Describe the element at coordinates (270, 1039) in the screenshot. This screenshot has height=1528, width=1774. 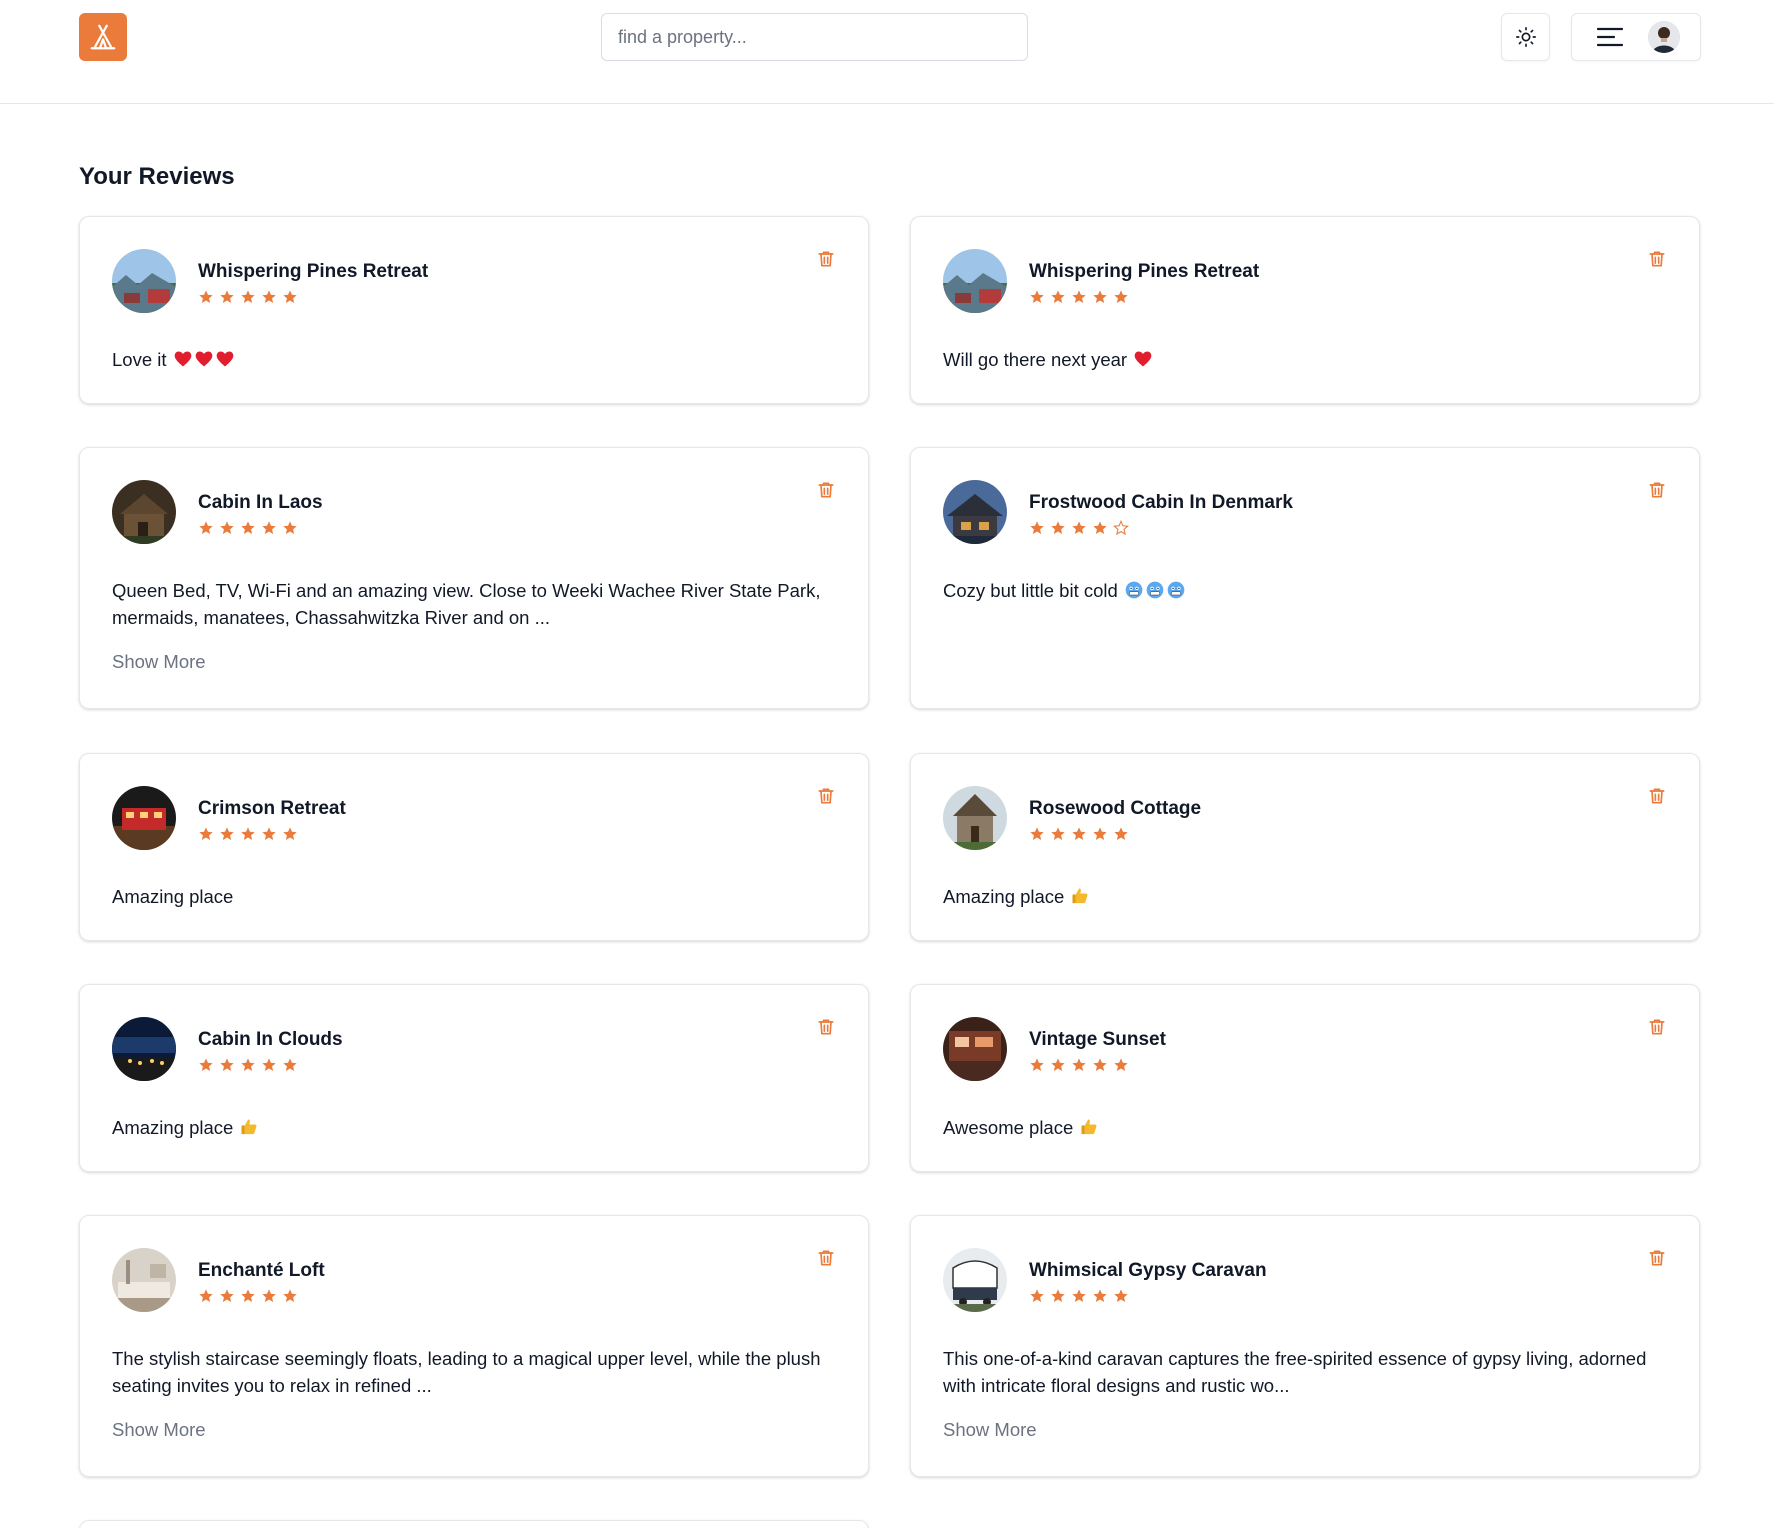
I see `property-name: Cabin In Clouds` at that location.